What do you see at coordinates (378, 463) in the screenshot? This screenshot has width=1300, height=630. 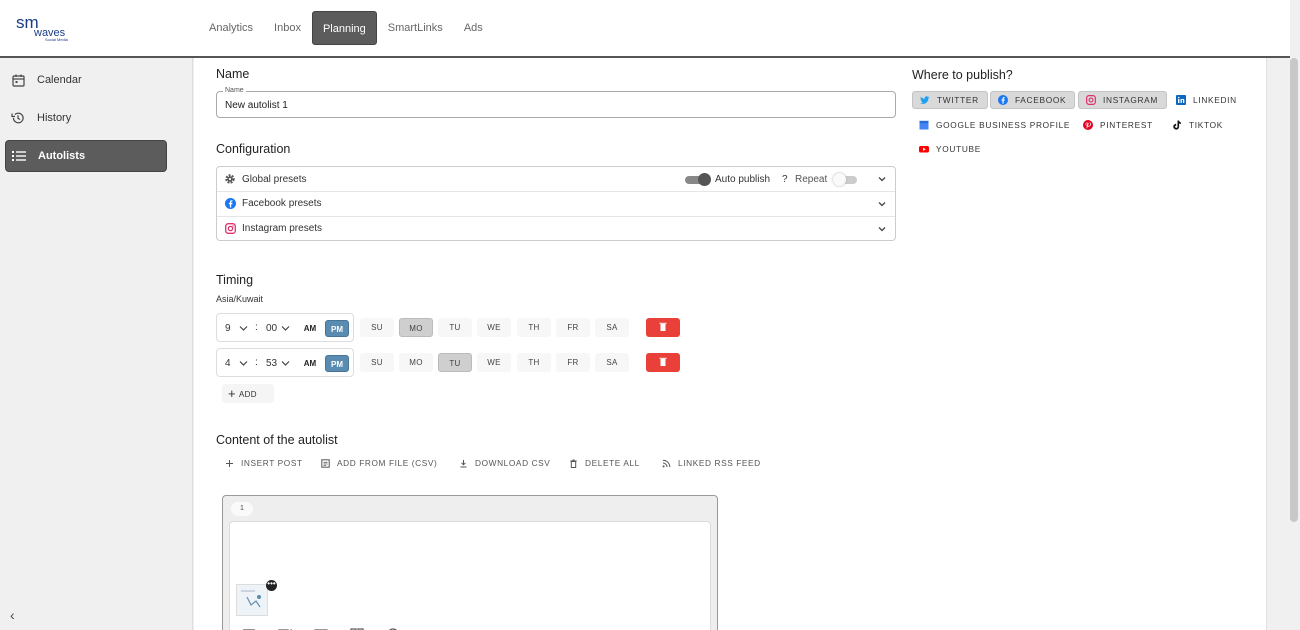 I see `add-from-file-button: ADD FROM FILE (CSV)` at bounding box center [378, 463].